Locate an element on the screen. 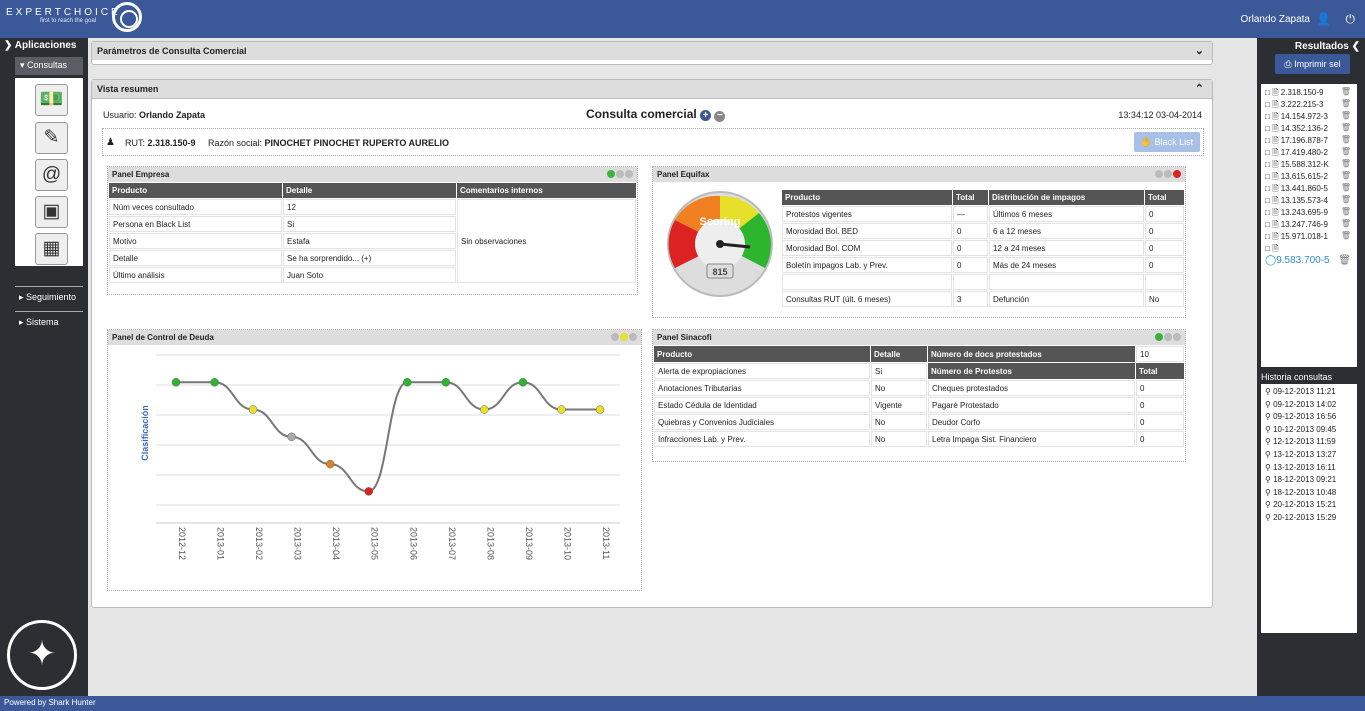 This screenshot has width=1365, height=711. list-item: □ 🗎 17.419.480-2 🗑 is located at coordinates (1309, 153).